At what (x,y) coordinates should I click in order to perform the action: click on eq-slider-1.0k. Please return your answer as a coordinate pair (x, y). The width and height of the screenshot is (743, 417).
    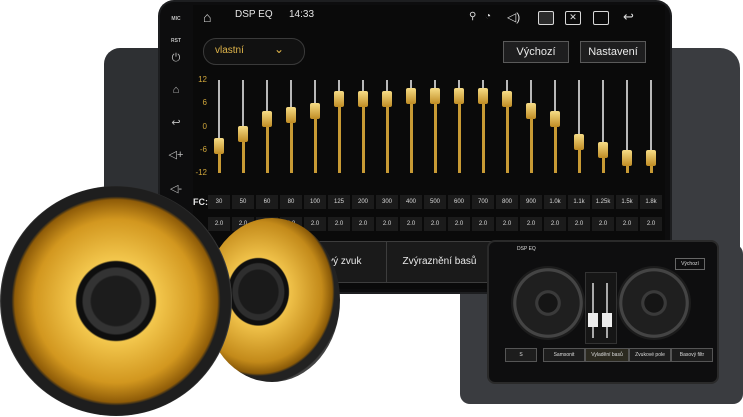
    Looking at the image, I should click on (555, 118).